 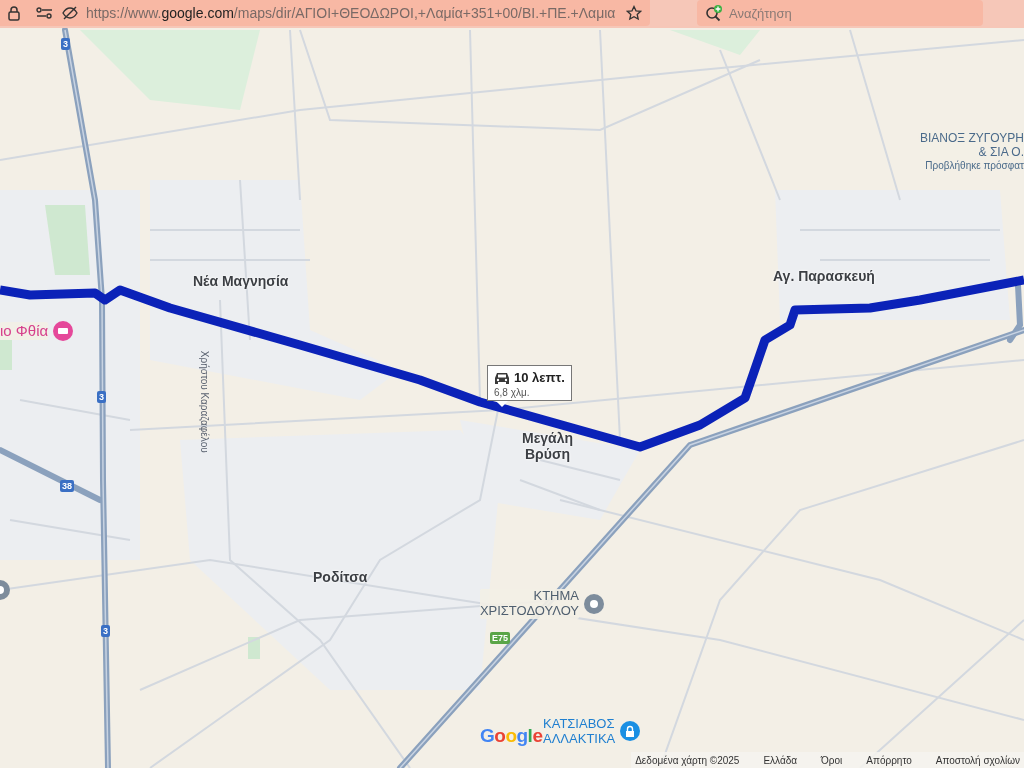 What do you see at coordinates (889, 760) in the screenshot?
I see `footer-link: Απόρρητο` at bounding box center [889, 760].